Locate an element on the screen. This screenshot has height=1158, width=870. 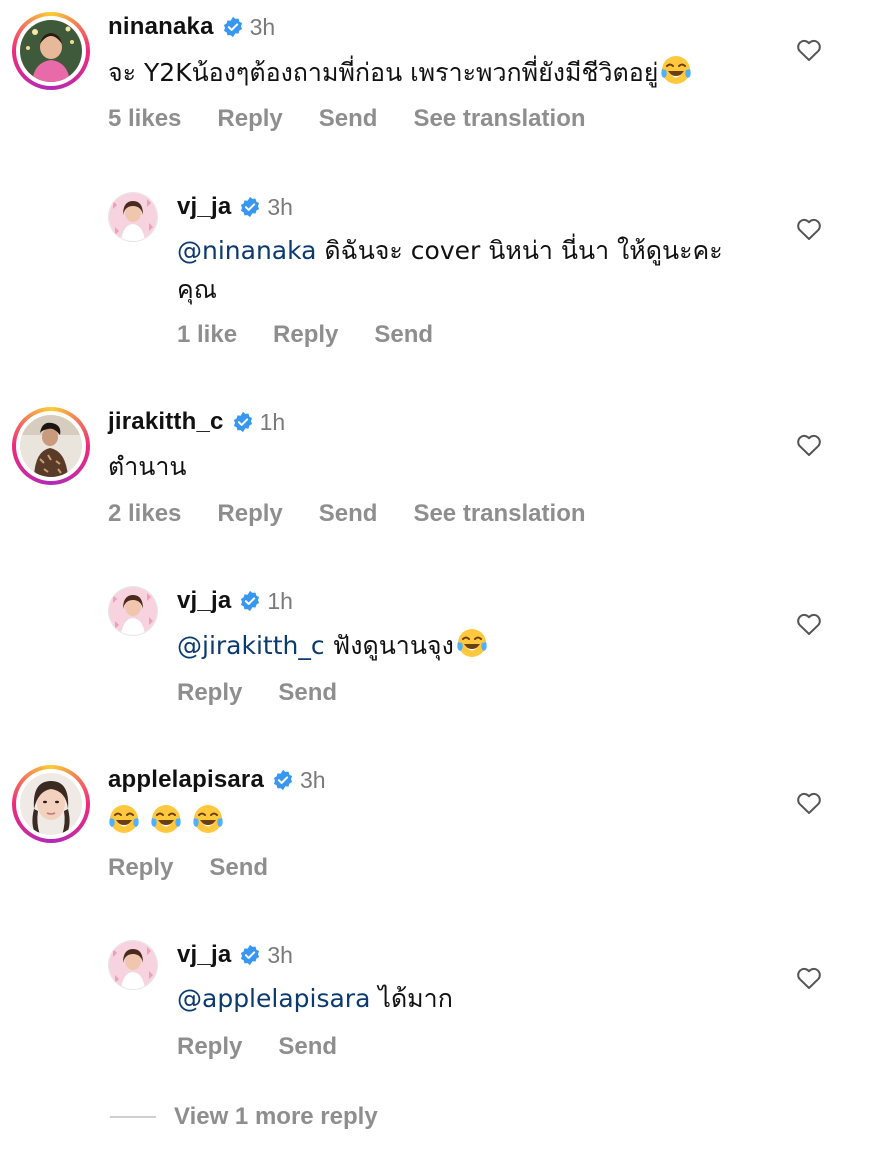
comment-actions: 1 like Reply Send is located at coordinates (305, 335).